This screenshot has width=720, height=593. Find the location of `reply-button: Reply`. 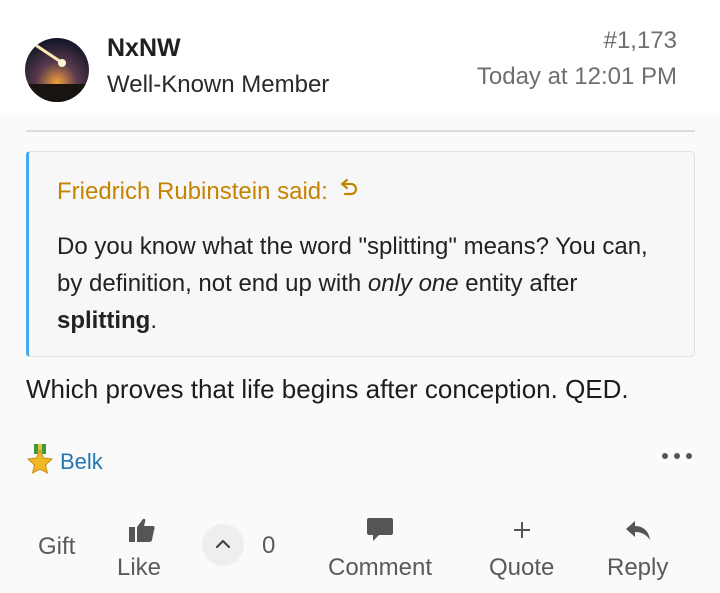

reply-button: Reply is located at coordinates (637, 548).